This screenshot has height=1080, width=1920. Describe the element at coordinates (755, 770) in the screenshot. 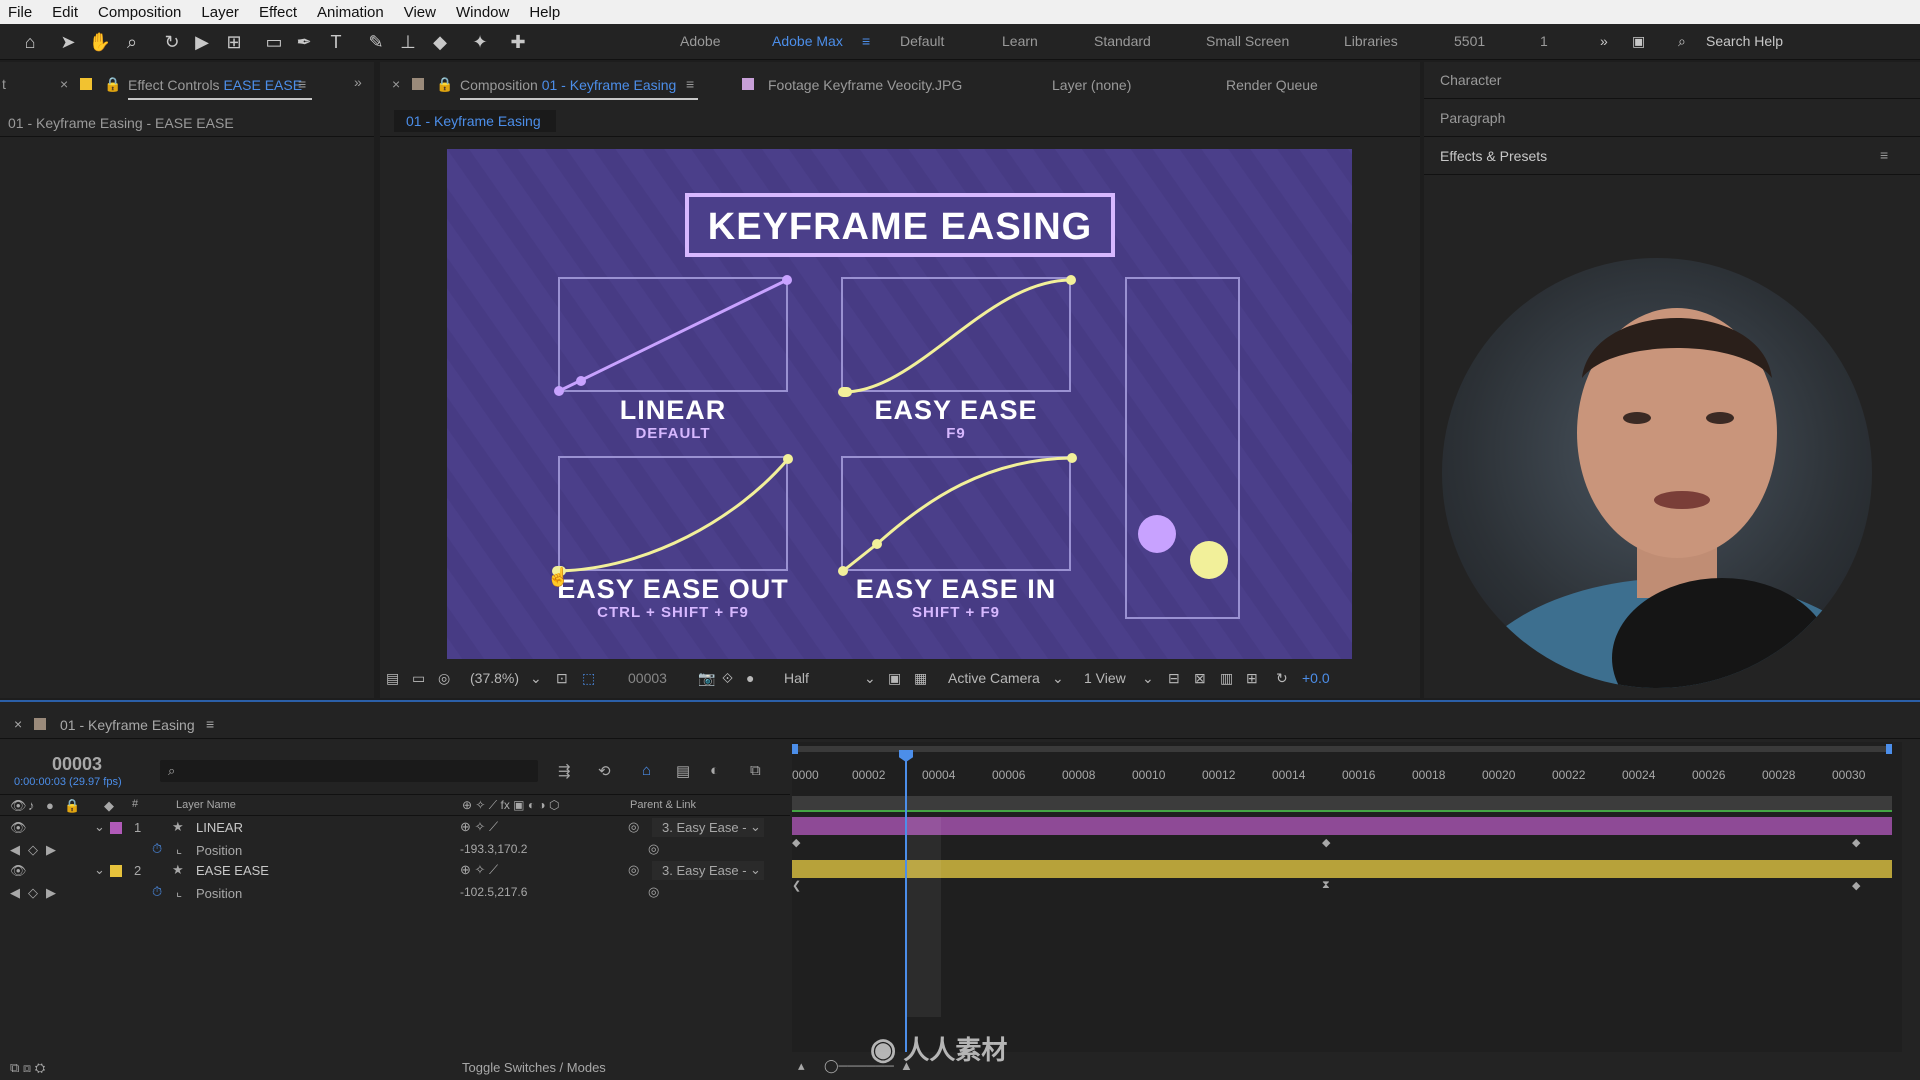

I see `graph-editor-icon: ⧉` at that location.